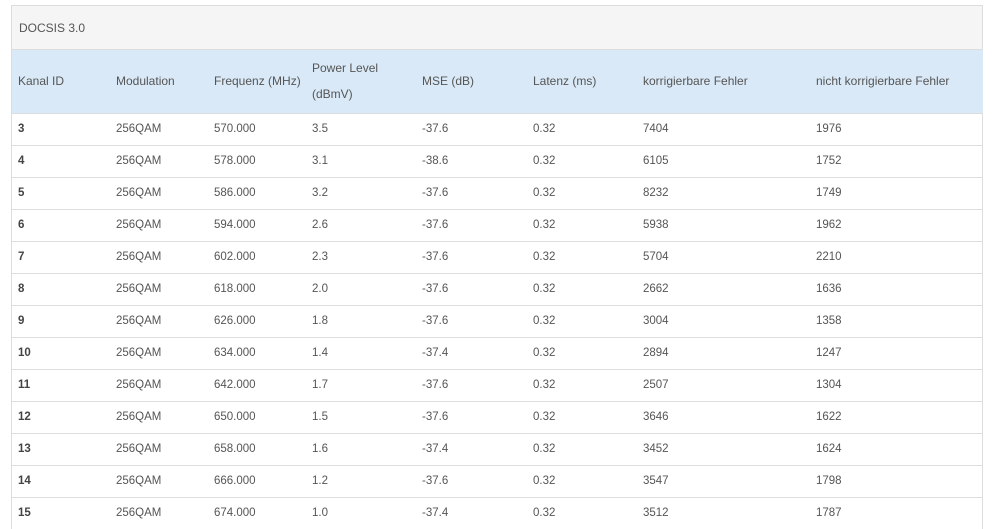  Describe the element at coordinates (235, 129) in the screenshot. I see `cell-frequenz: 570.000` at that location.